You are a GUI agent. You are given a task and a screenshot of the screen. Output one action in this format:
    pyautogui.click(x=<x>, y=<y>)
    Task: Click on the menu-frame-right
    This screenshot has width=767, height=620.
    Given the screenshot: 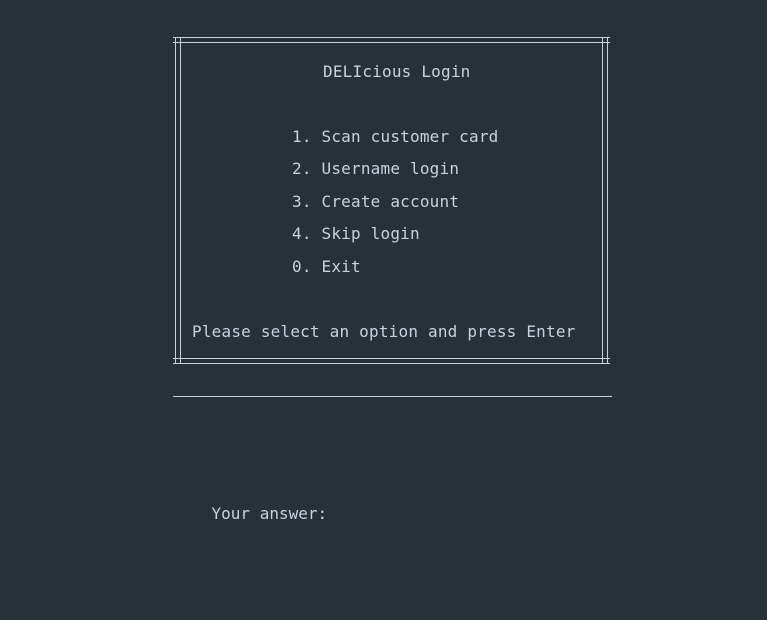 What is the action you would take?
    pyautogui.click(x=605, y=200)
    